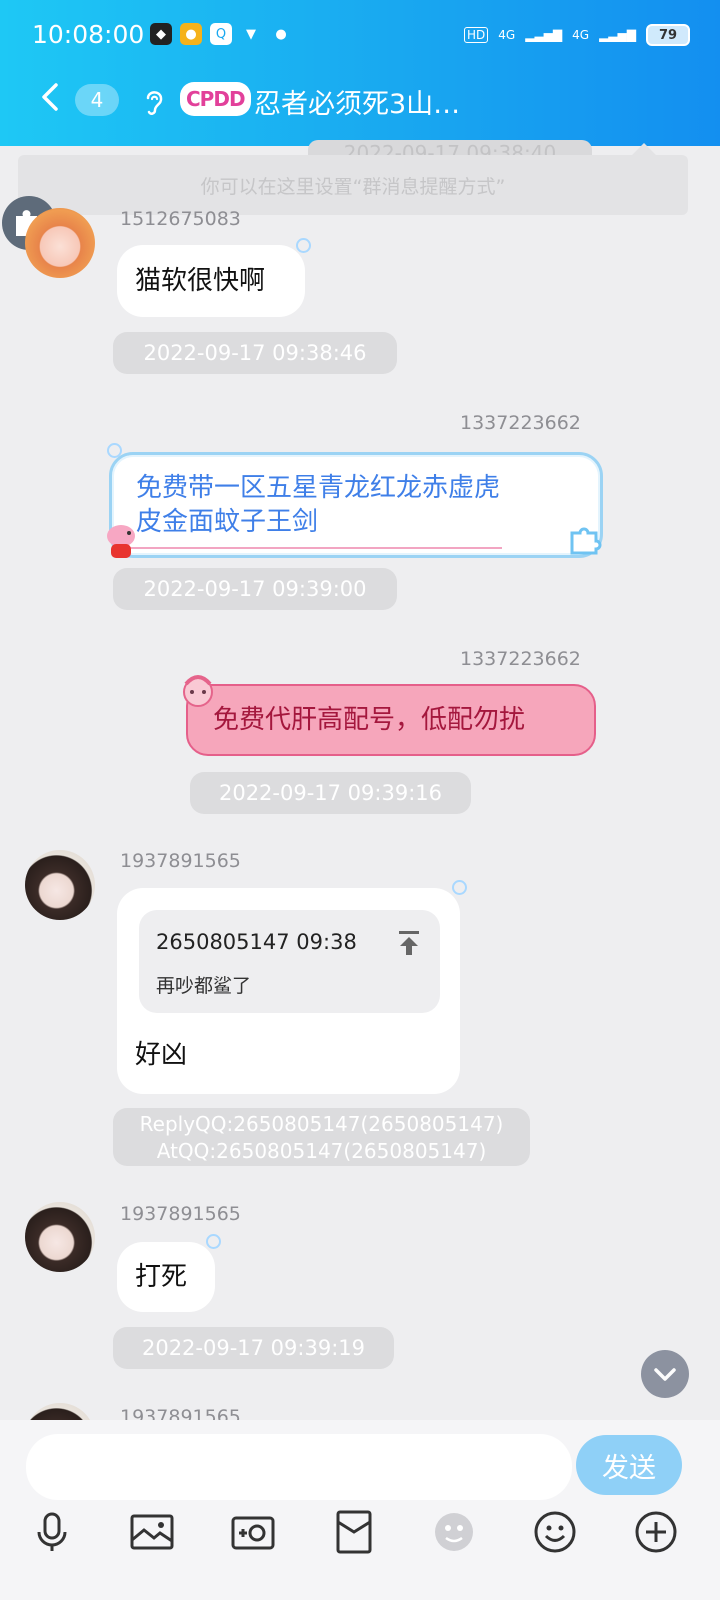  I want to click on message-text: 好凶, so click(161, 1055).